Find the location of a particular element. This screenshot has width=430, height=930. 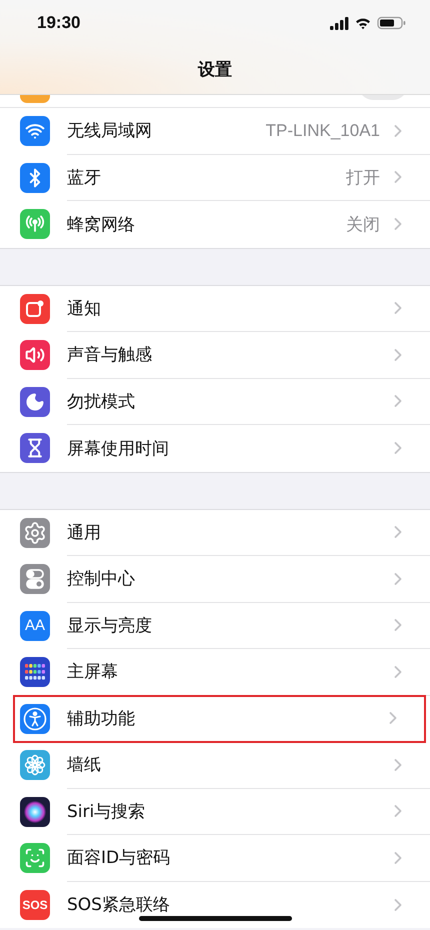

face-scan-icon is located at coordinates (35, 858).